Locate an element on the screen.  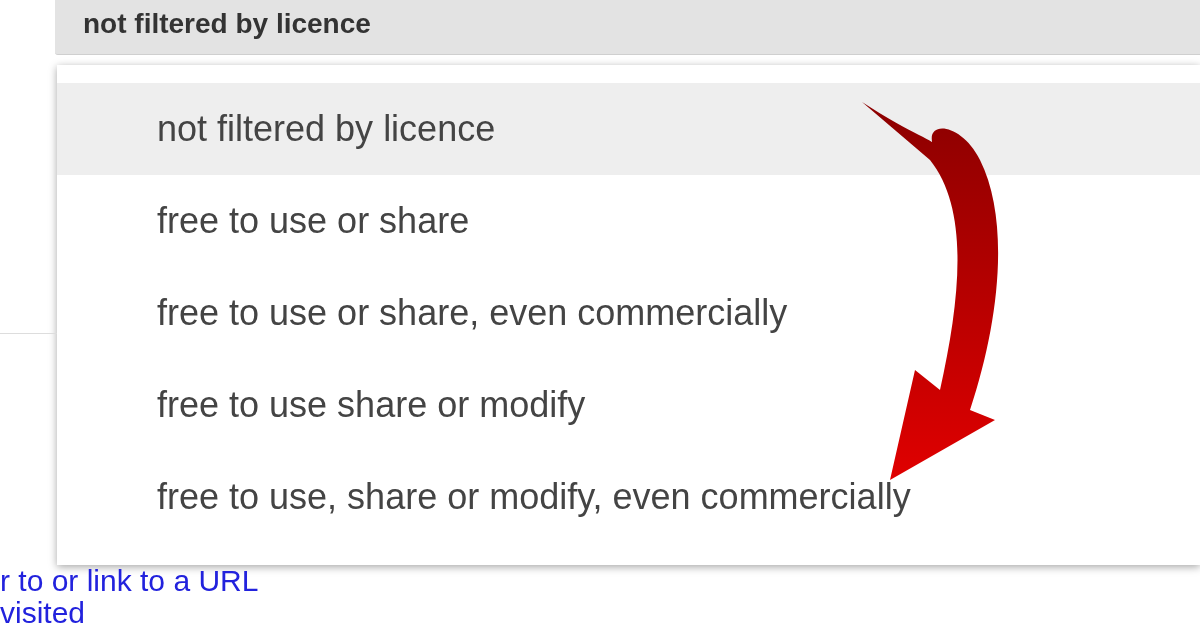
menu-option: free to use or share is located at coordinates (628, 221).